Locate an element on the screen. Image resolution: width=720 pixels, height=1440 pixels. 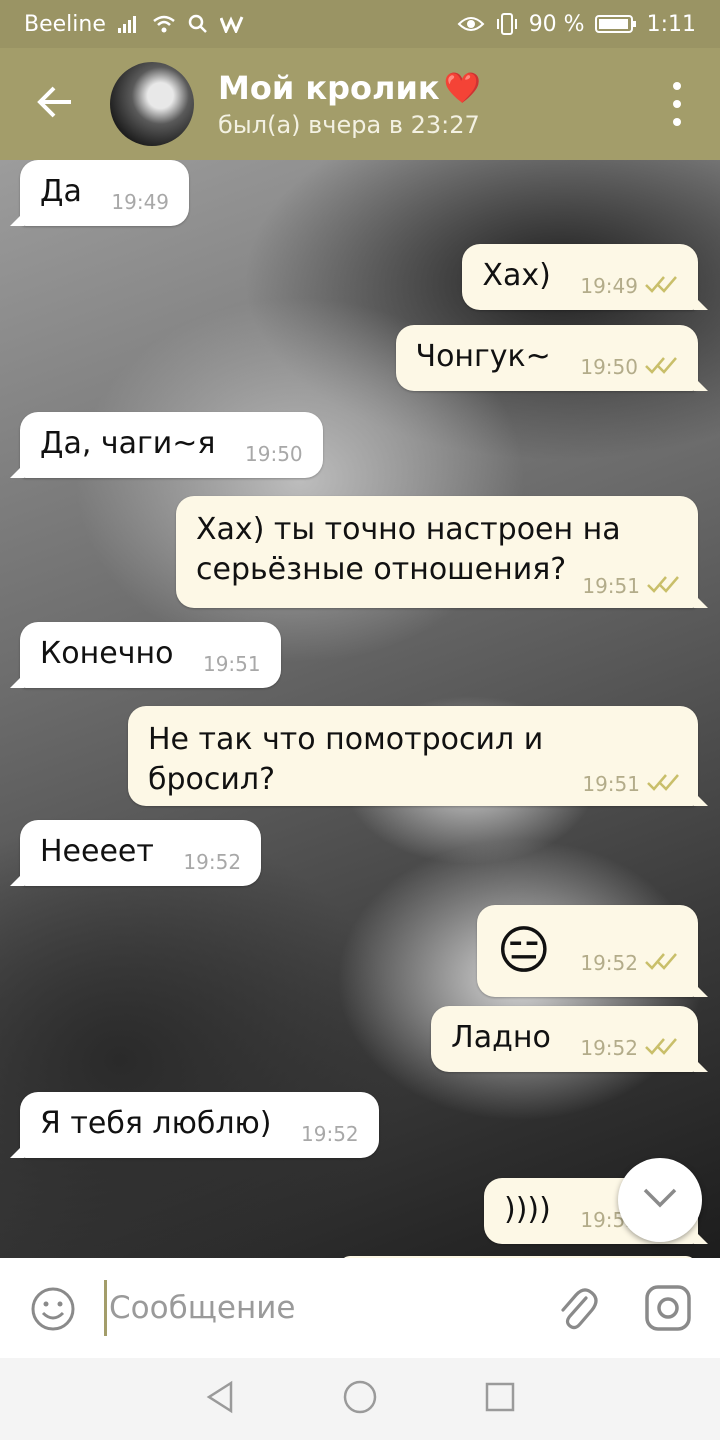
chat-title-text: Мой кролик is located at coordinates (329, 88).